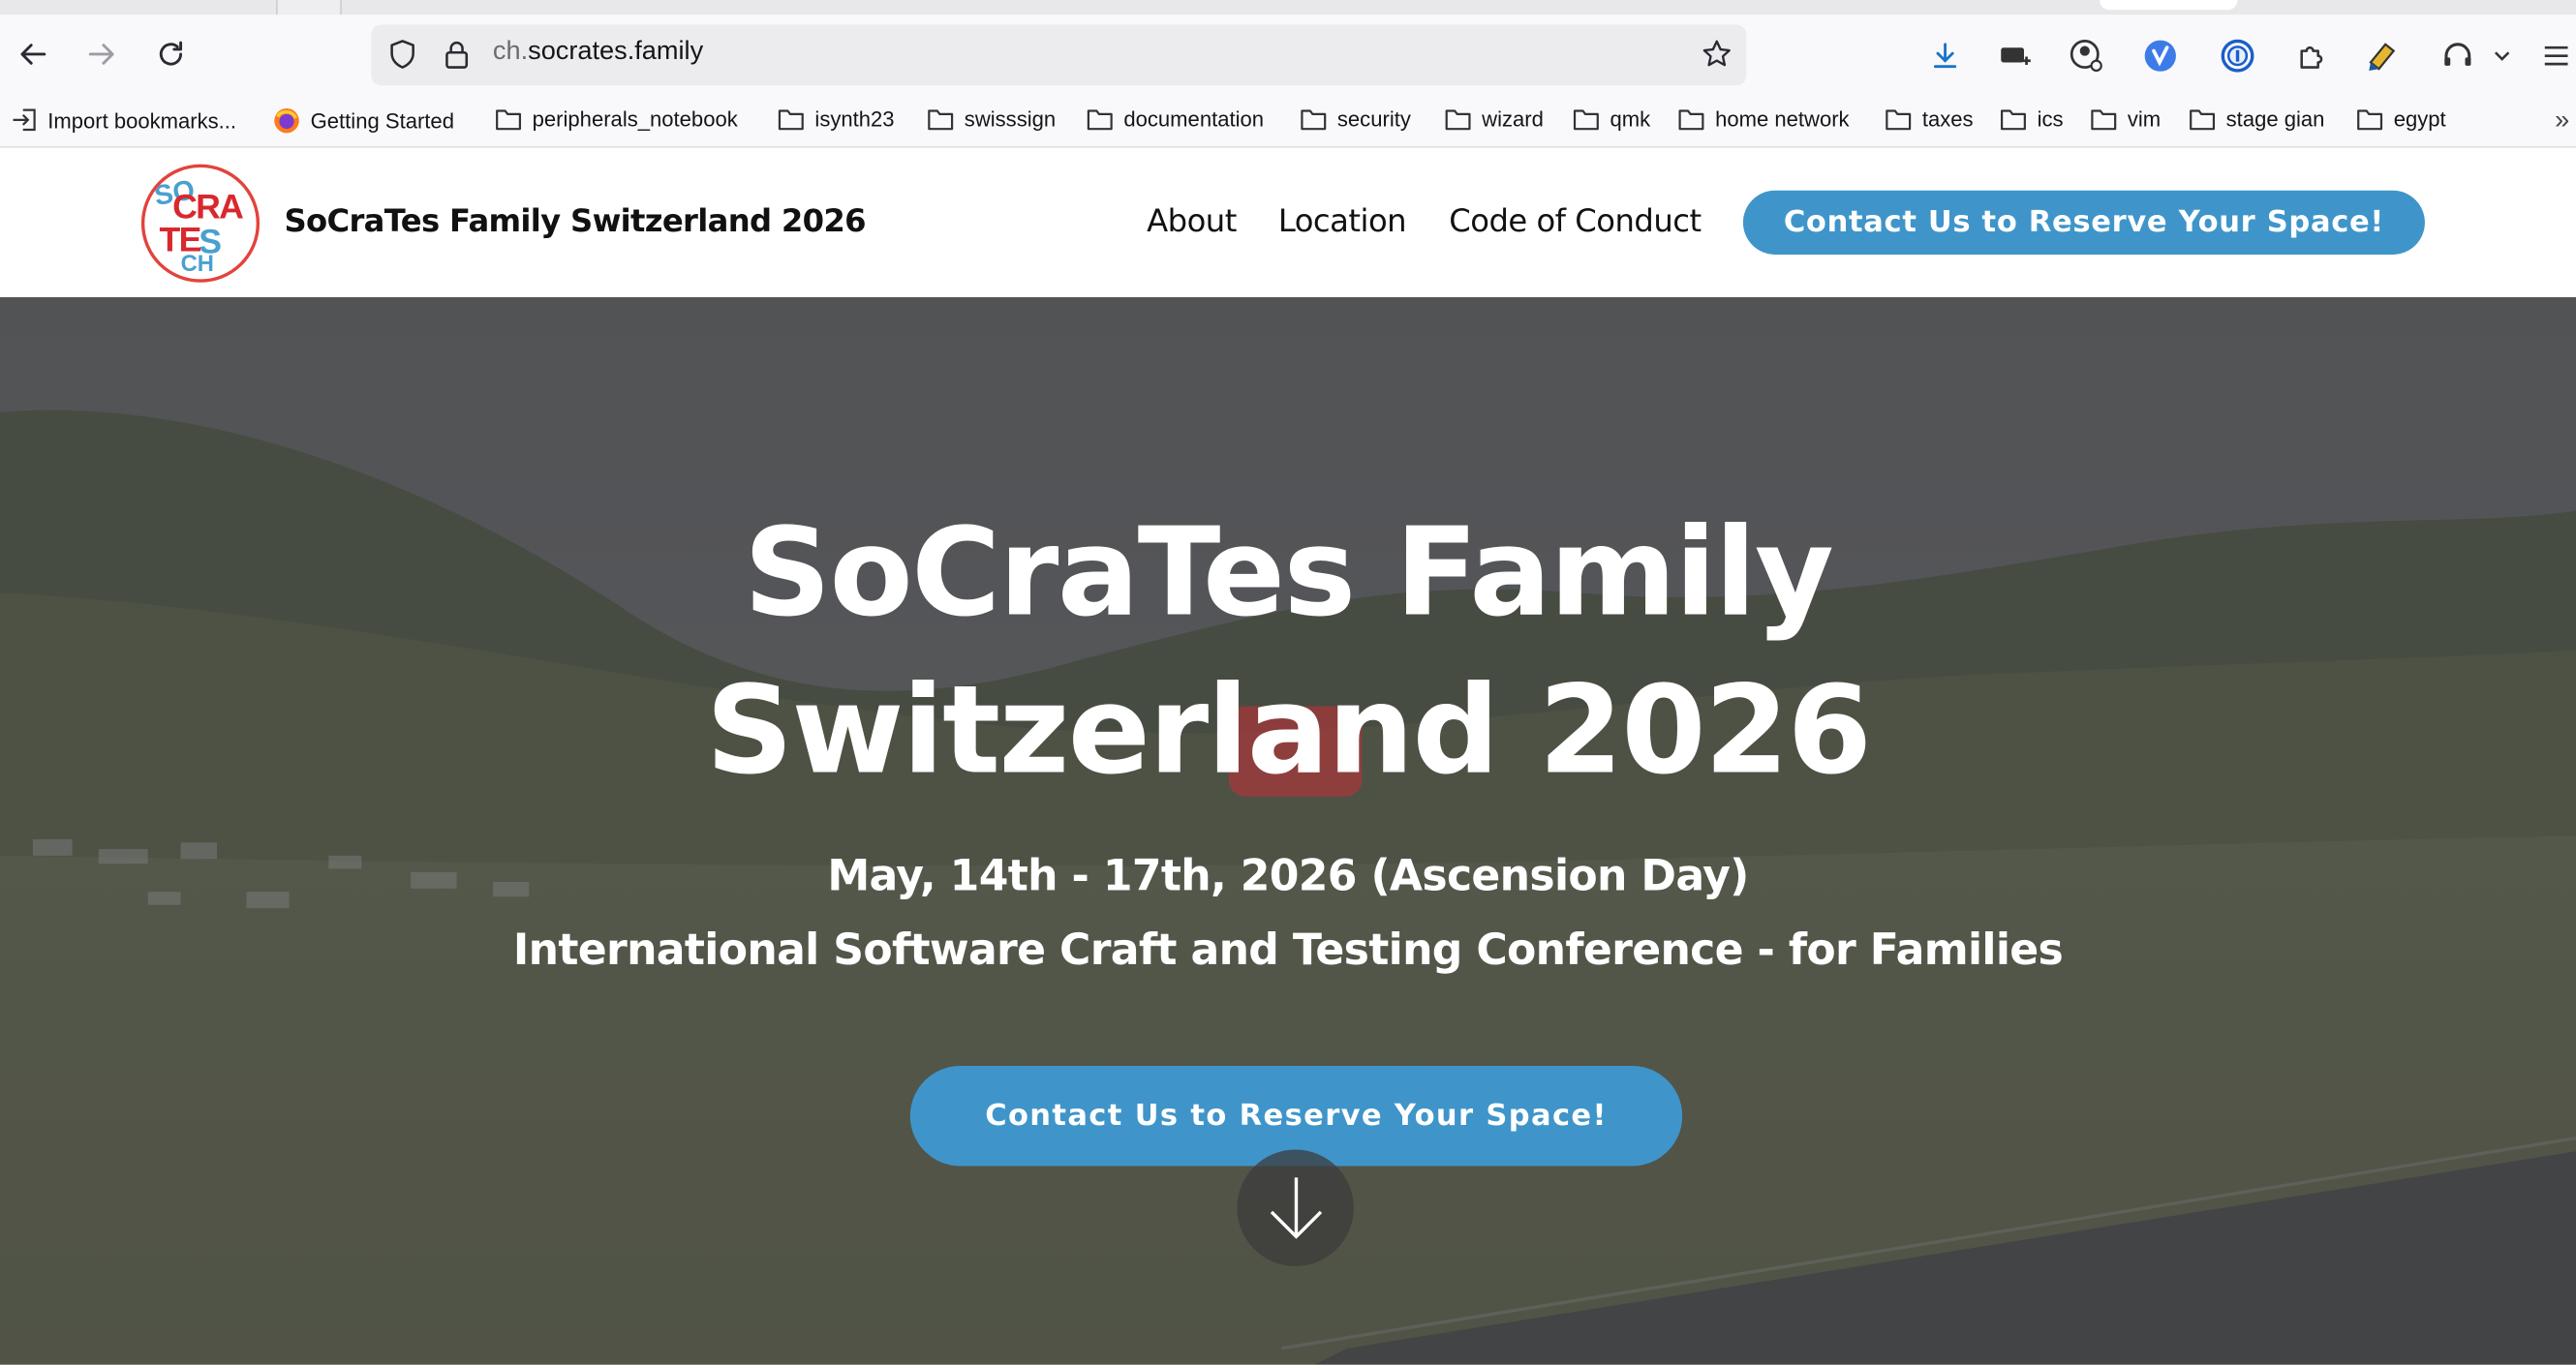 The height and width of the screenshot is (1365, 2576). I want to click on account-icon, so click(2086, 57).